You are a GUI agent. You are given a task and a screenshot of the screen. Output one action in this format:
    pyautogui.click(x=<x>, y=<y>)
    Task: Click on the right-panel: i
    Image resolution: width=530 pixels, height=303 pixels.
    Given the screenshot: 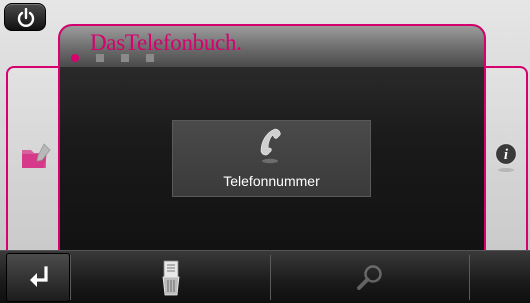 What is the action you would take?
    pyautogui.click(x=506, y=159)
    